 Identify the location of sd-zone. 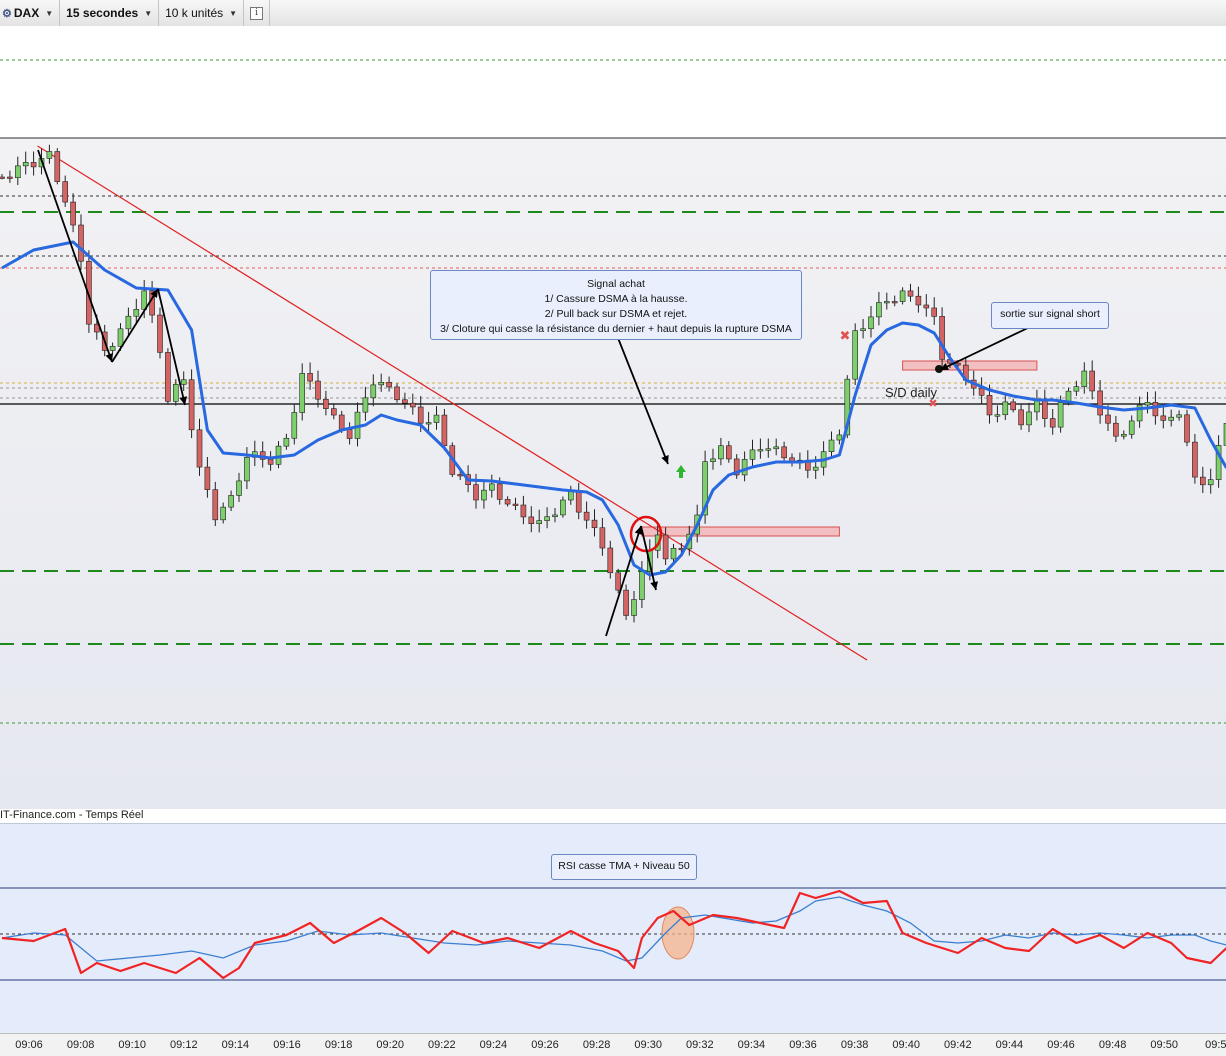
(740, 531).